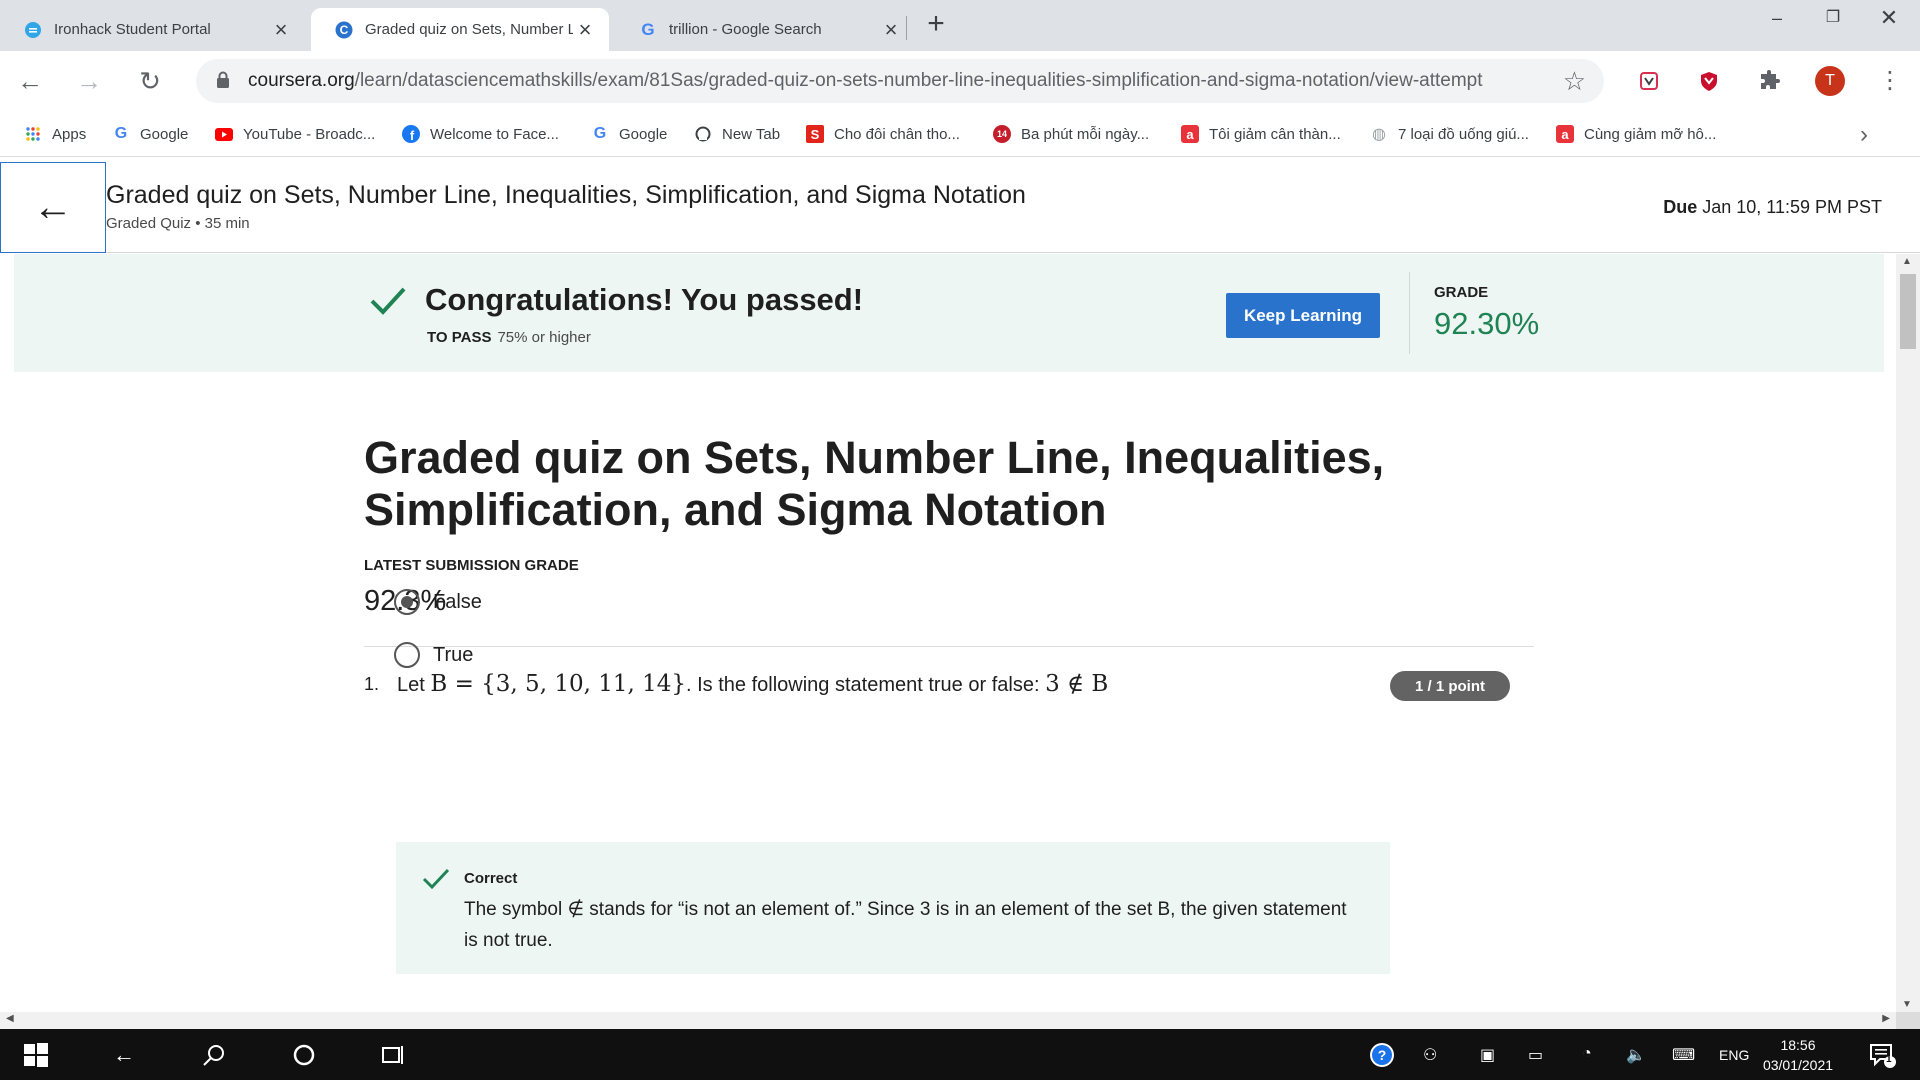  Describe the element at coordinates (1487, 1055) in the screenshot. I see `device-icon: ▣` at that location.